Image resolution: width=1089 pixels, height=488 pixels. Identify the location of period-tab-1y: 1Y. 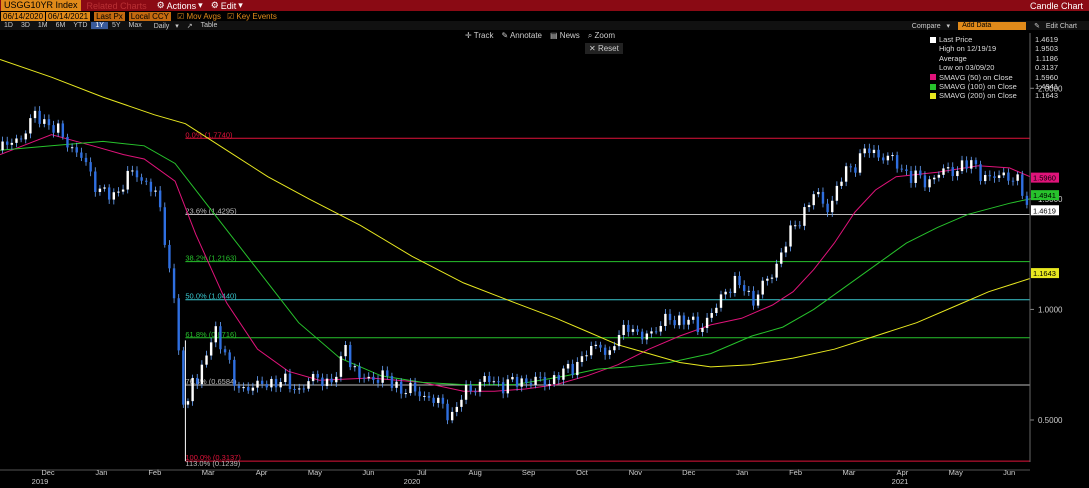
(99, 25).